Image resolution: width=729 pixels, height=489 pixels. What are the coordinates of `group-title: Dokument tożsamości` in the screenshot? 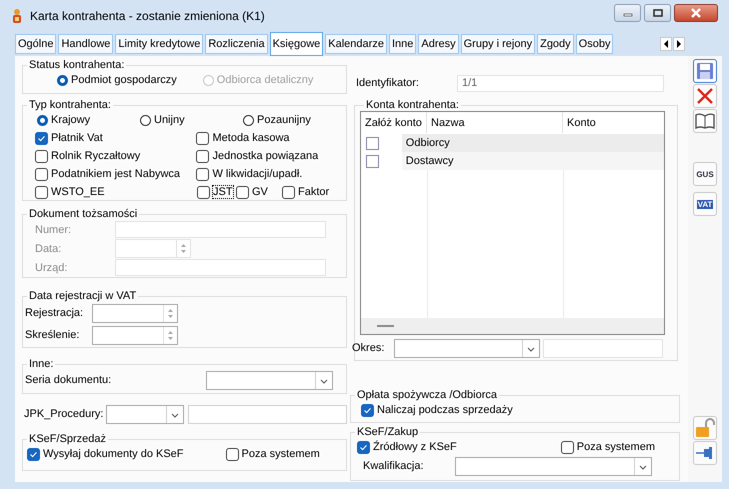 It's located at (83, 214).